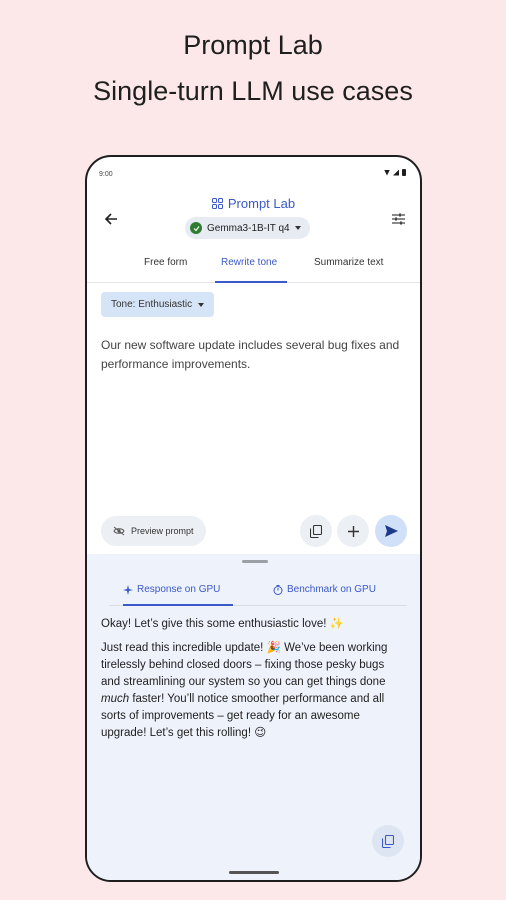 Image resolution: width=506 pixels, height=900 pixels. What do you see at coordinates (106, 174) in the screenshot?
I see `status-time: 9:00` at bounding box center [106, 174].